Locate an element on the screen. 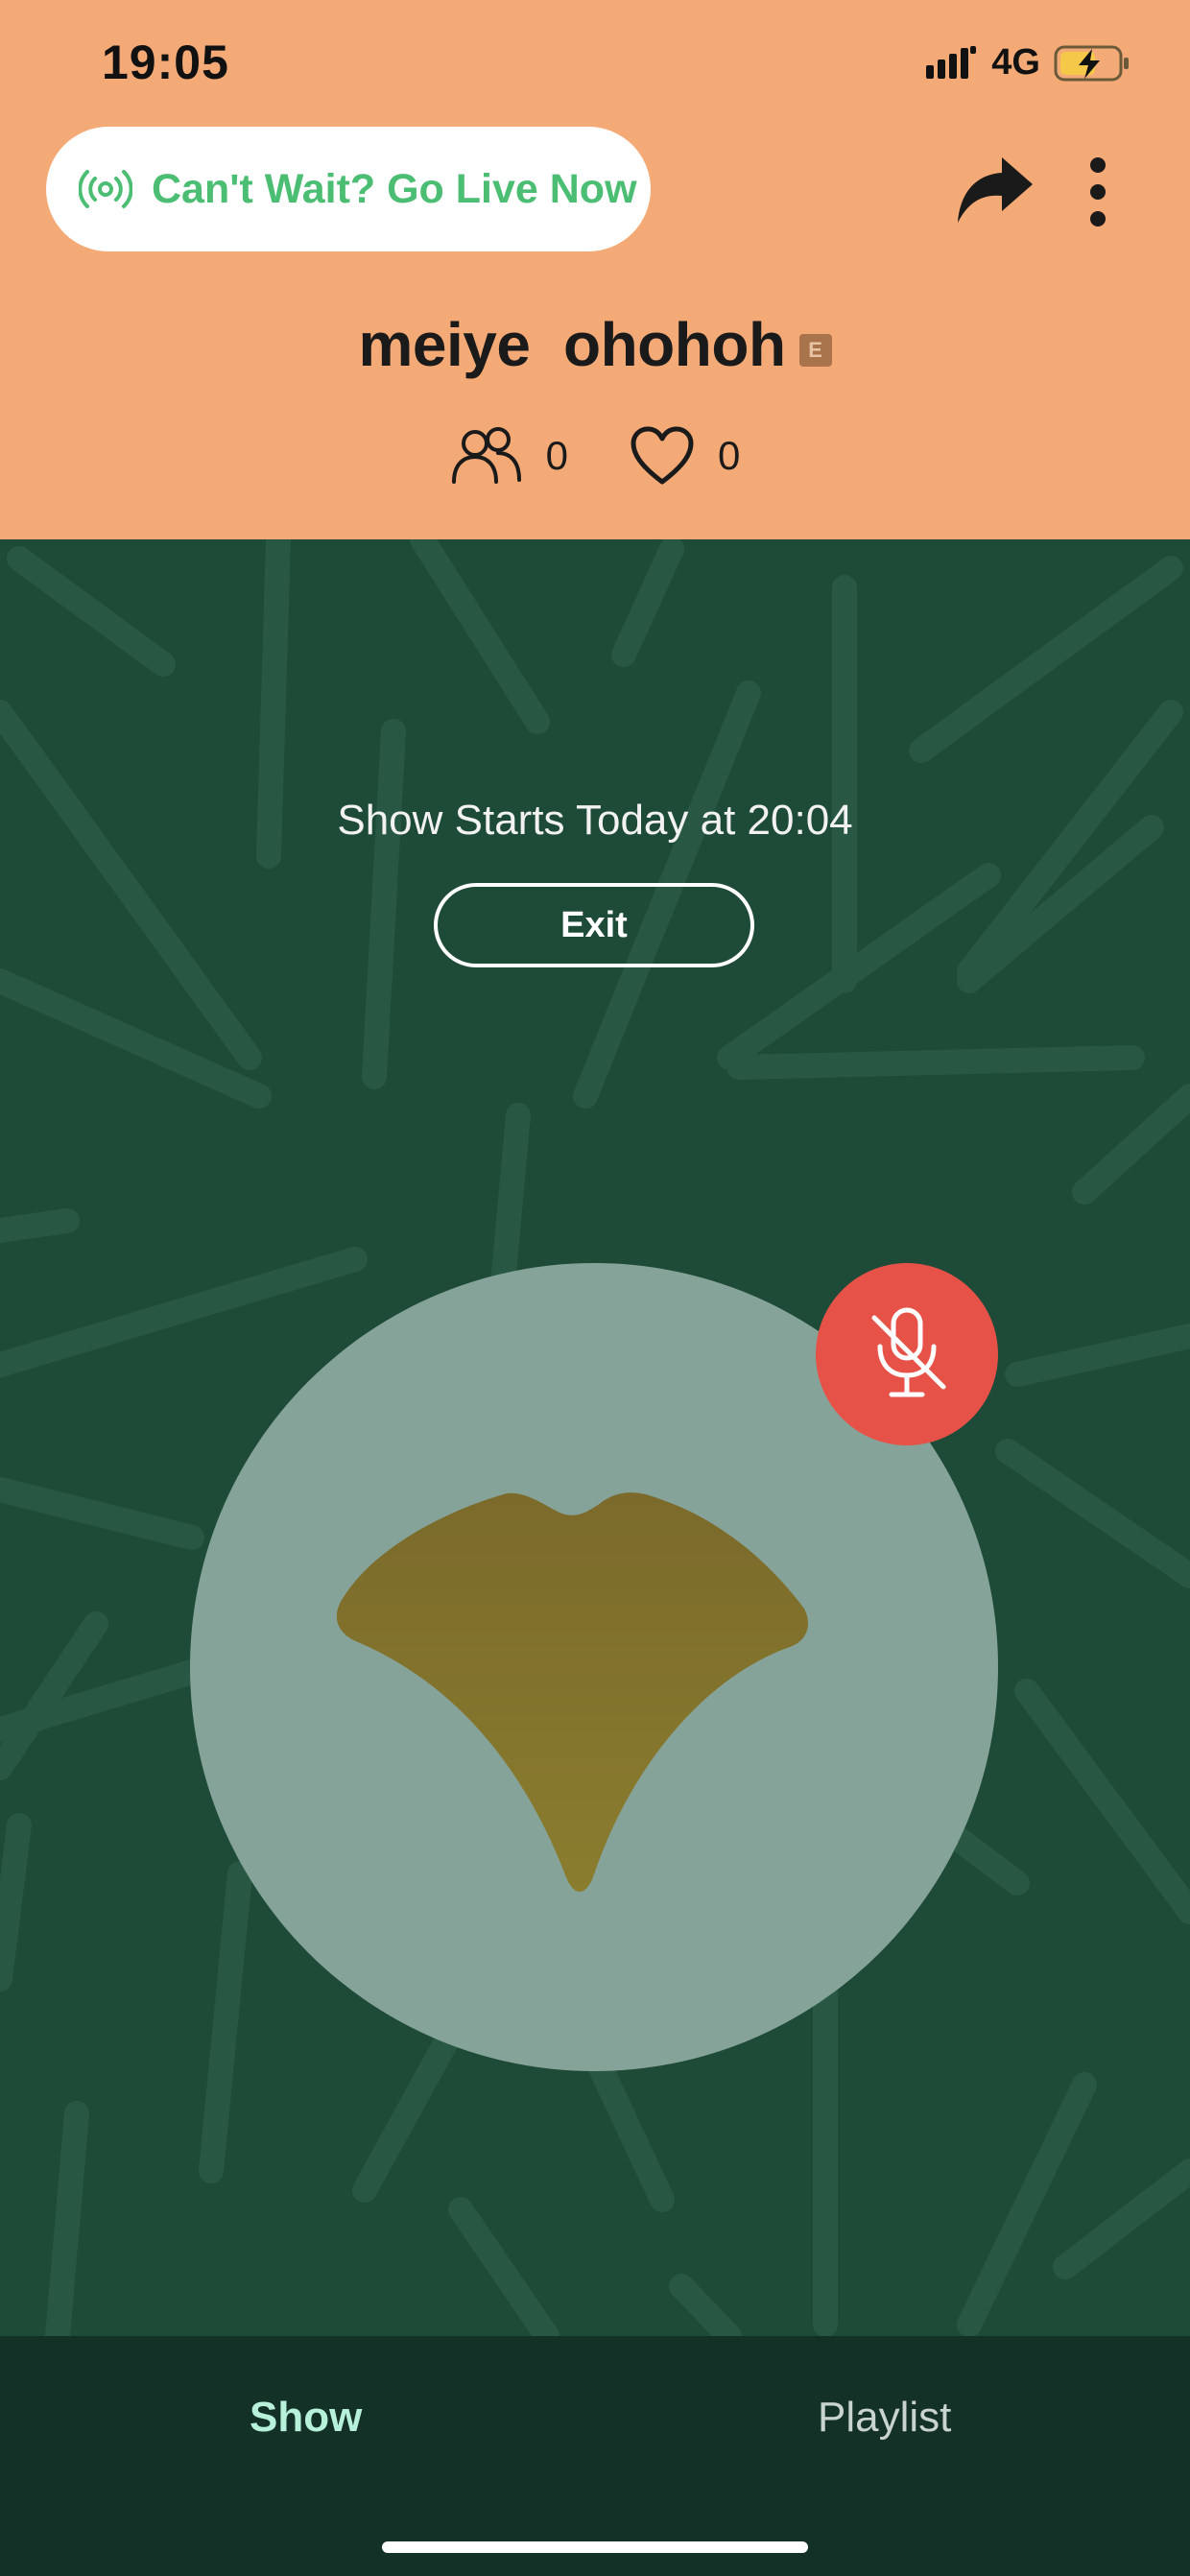 This screenshot has height=2576, width=1190. bottom-tab-bar: Show Playlist is located at coordinates (595, 2456).